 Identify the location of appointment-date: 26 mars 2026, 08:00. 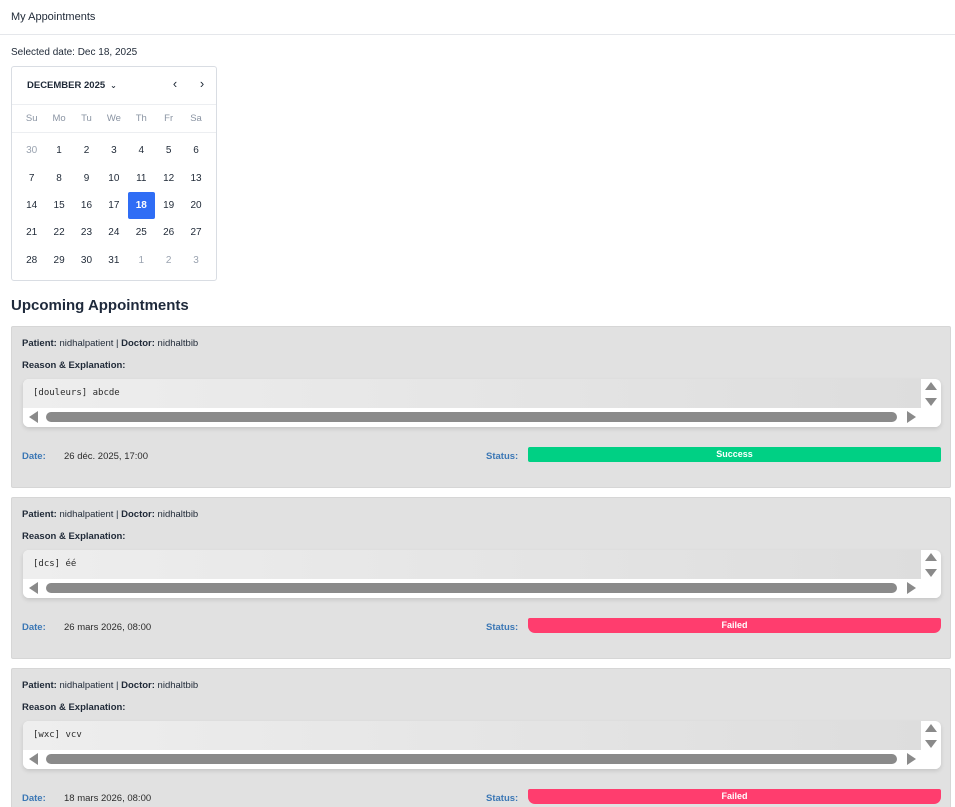
(108, 627).